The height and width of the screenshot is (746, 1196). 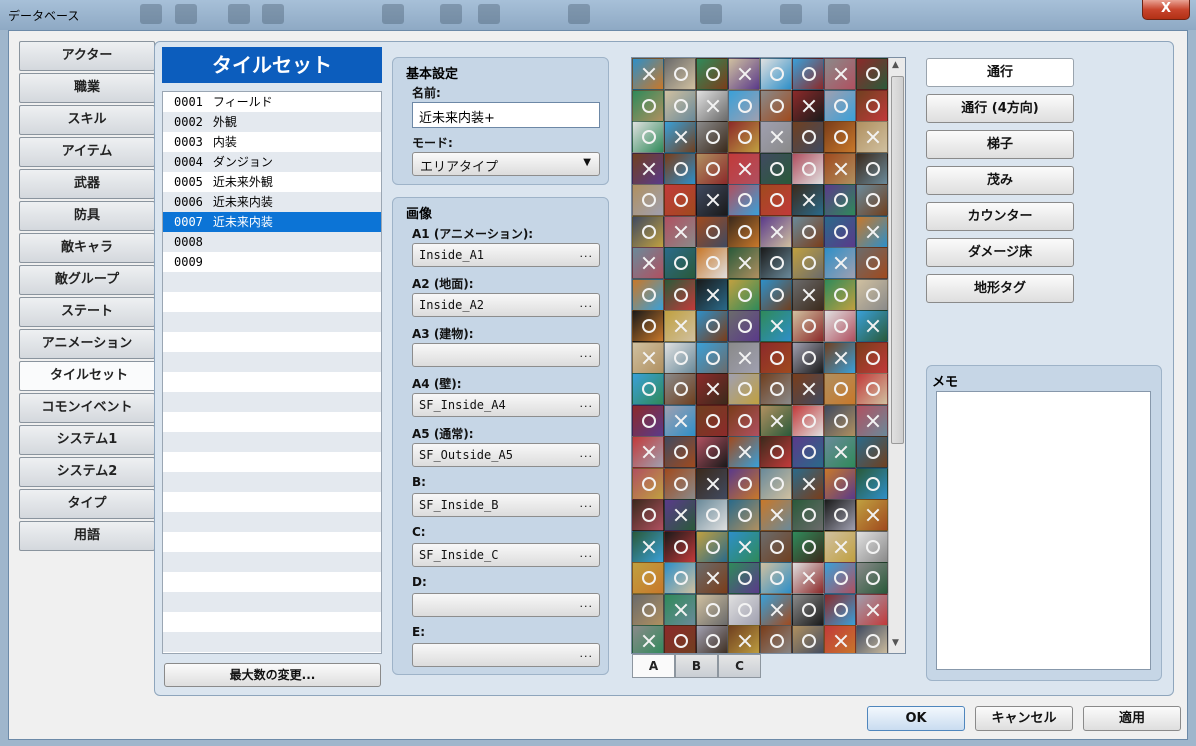 What do you see at coordinates (87, 408) in the screenshot?
I see `nav-item: コモンイベント` at bounding box center [87, 408].